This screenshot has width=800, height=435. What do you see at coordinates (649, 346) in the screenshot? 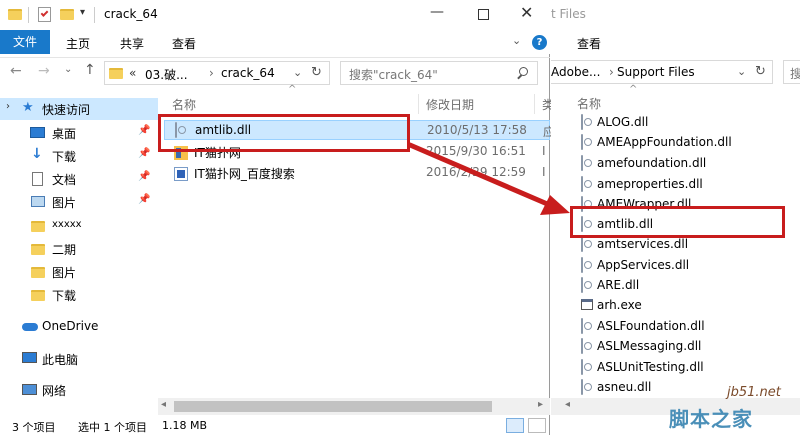
I see `file-name: ASLMessaging.dll` at bounding box center [649, 346].